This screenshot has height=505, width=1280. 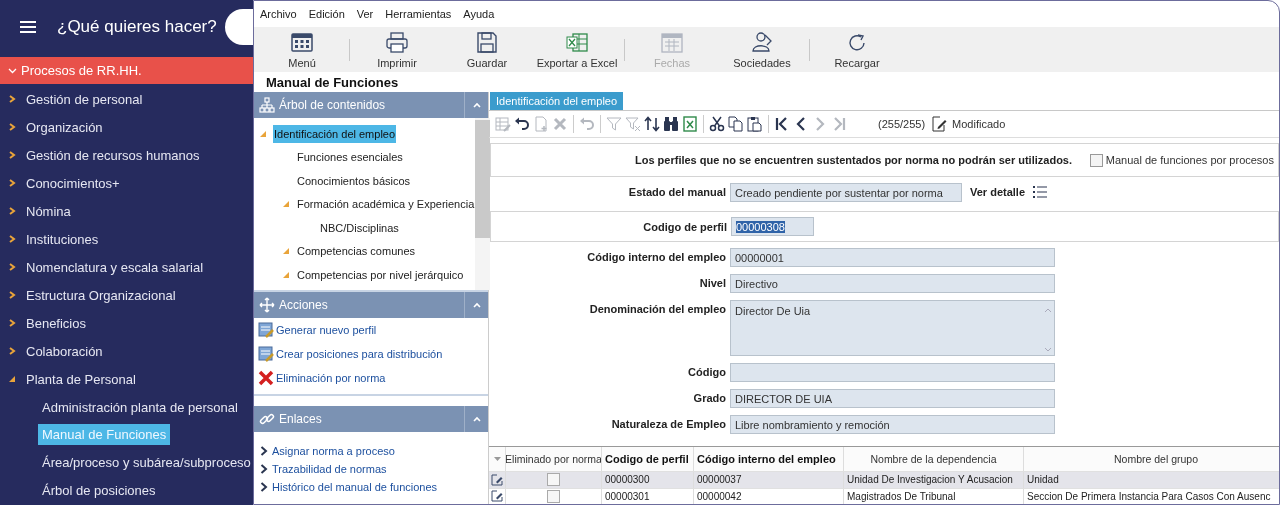 I want to click on page-title: Manual de Funciones, so click(x=332, y=82).